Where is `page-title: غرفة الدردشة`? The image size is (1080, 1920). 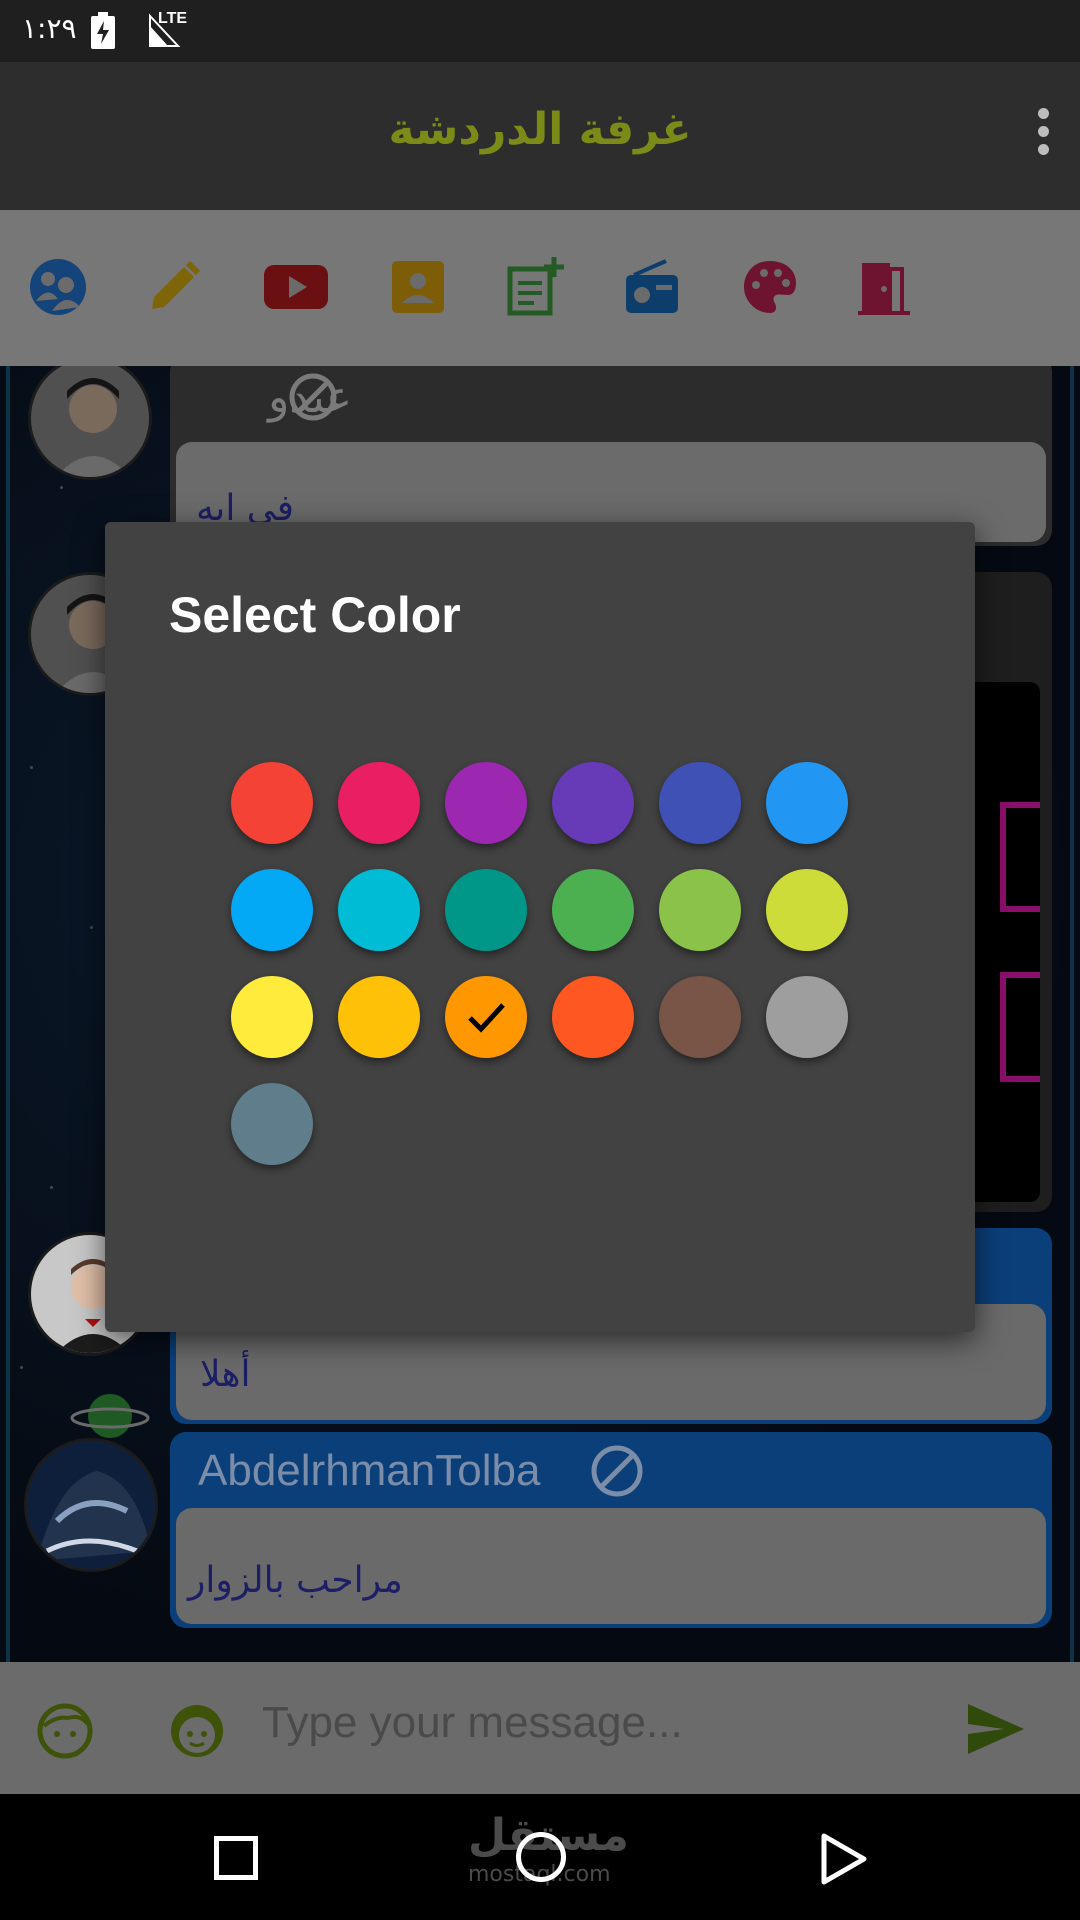
page-title: غرفة الدردشة is located at coordinates (540, 129).